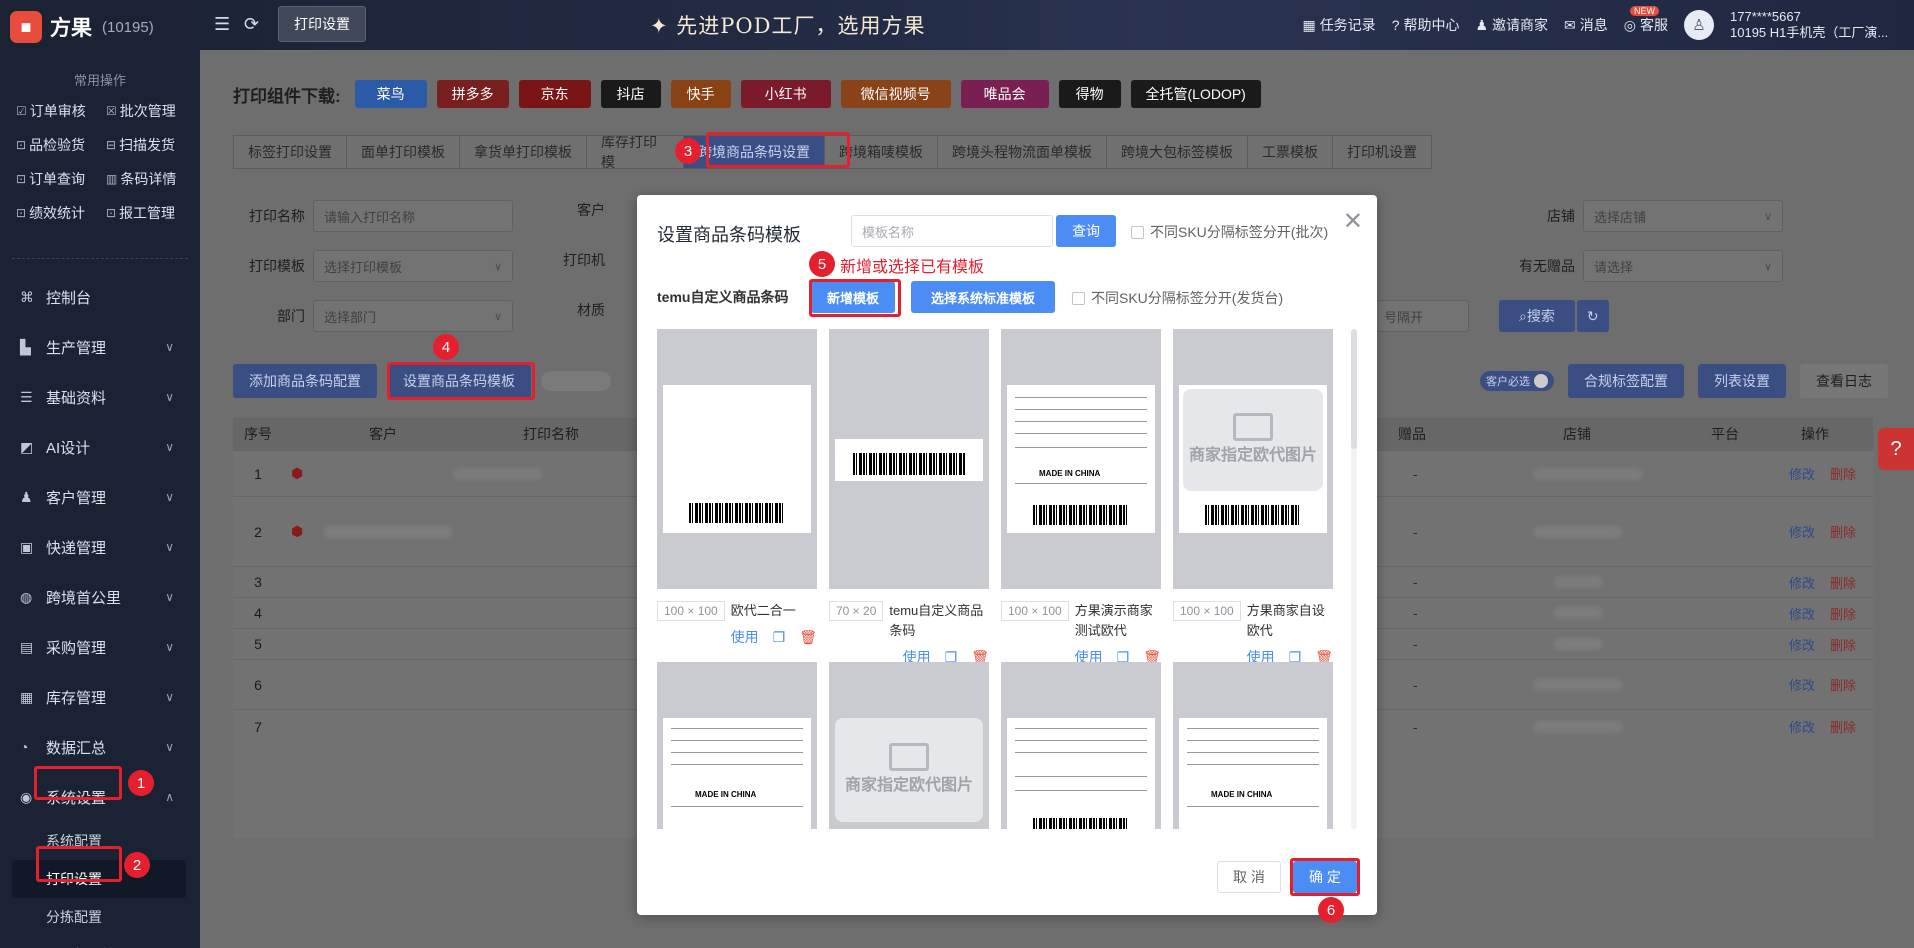 The height and width of the screenshot is (948, 1914). I want to click on service-link: ◎ 客服, so click(1646, 25).